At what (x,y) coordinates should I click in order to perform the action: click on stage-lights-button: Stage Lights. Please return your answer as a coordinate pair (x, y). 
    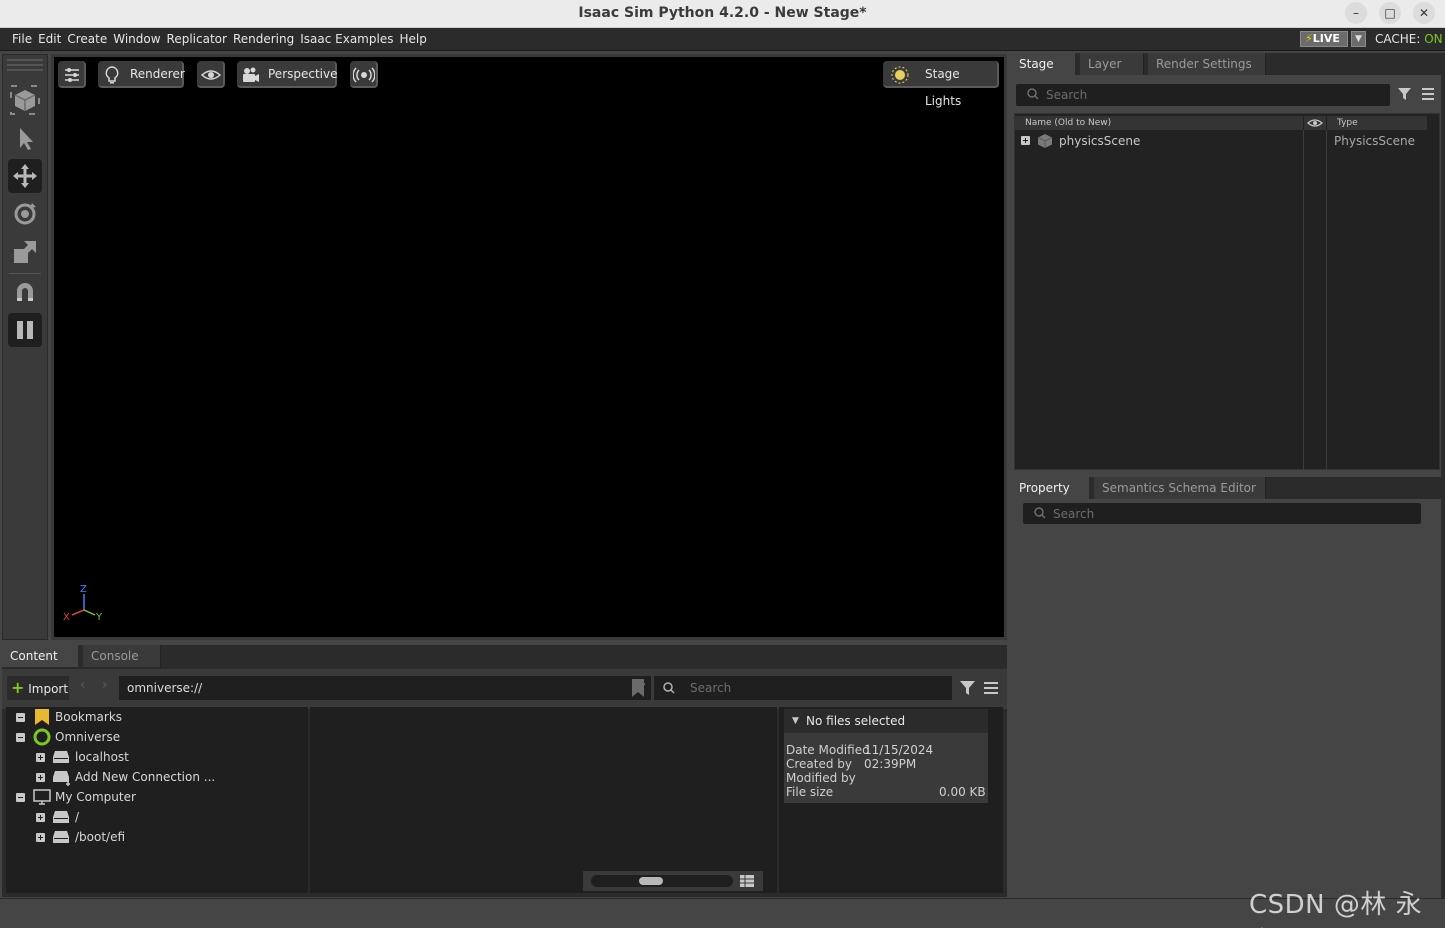
    Looking at the image, I should click on (941, 84).